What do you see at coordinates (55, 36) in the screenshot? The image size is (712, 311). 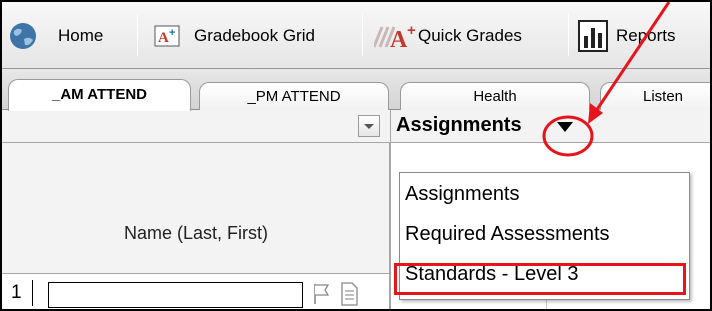 I see `home-button: Home` at bounding box center [55, 36].